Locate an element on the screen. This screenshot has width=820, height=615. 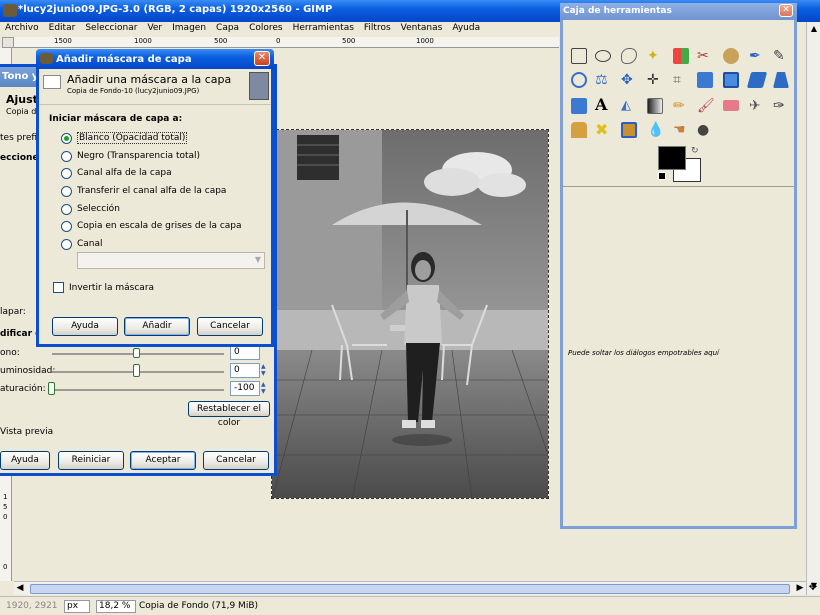
tool-ink-icon: ✑ is located at coordinates (781, 106).